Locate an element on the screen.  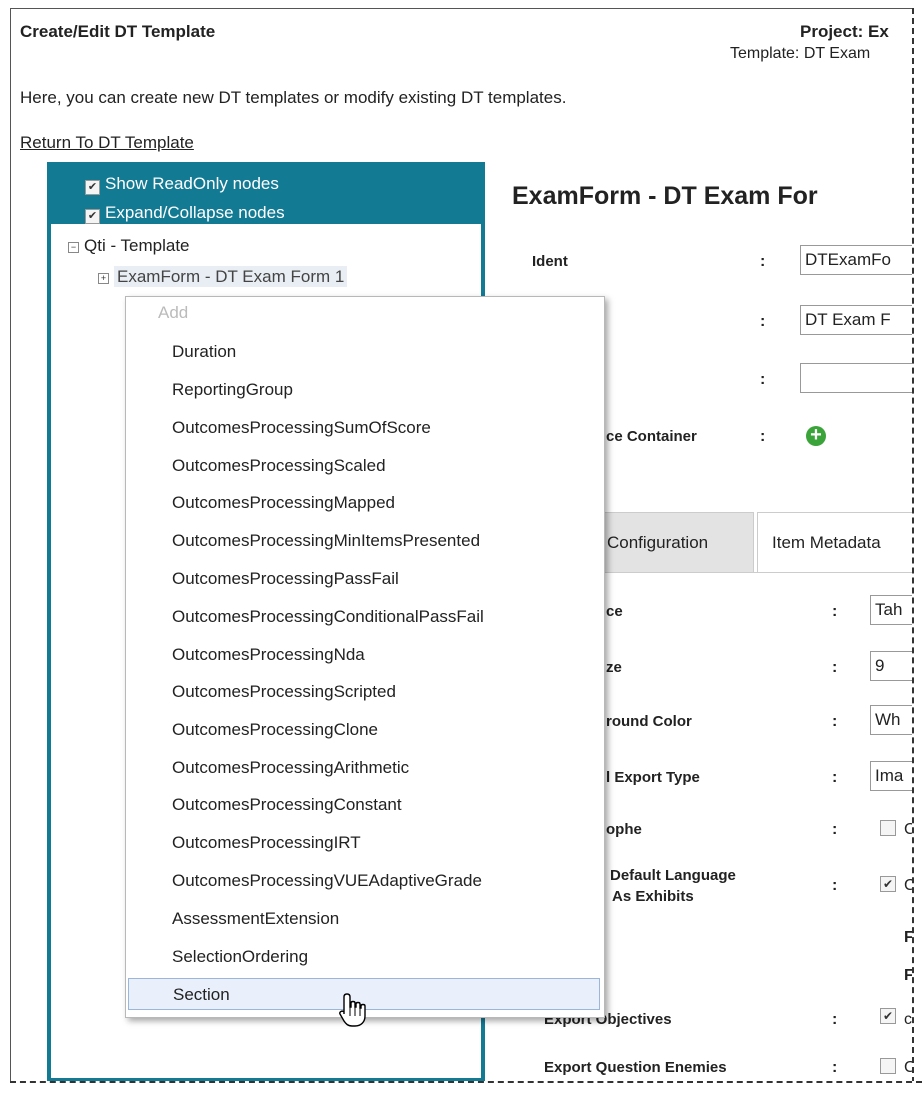
menu-item-outcomes-scripted: OutcomesProcessingScripted is located at coordinates (364, 692).